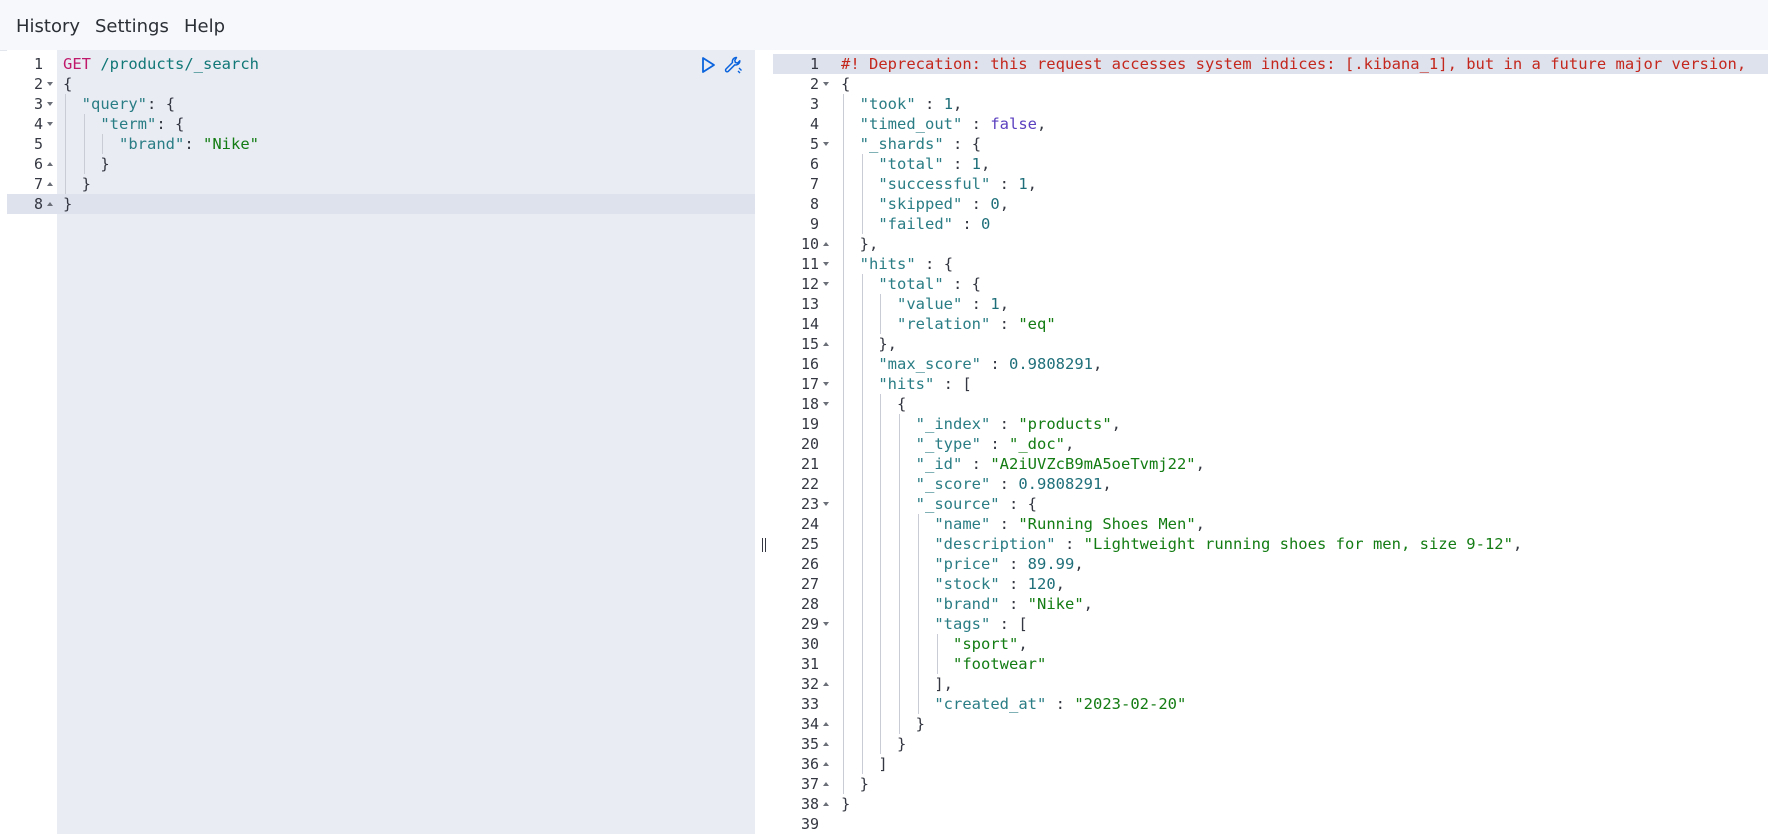 The height and width of the screenshot is (834, 1768). Describe the element at coordinates (1018, 424) in the screenshot. I see `response-code-line: "_index" : "products",` at that location.